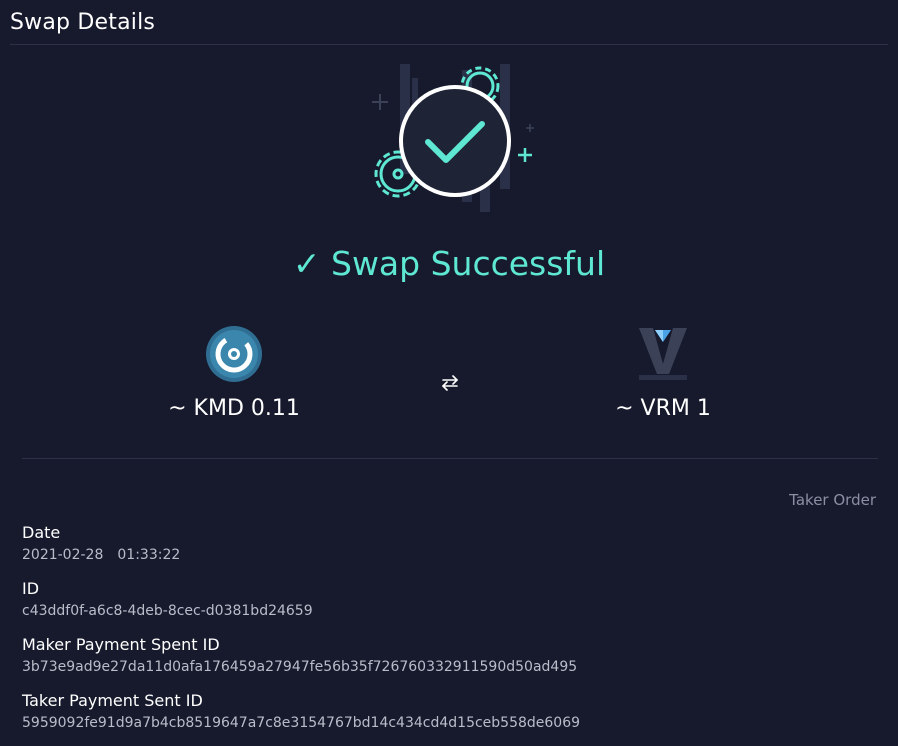  Describe the element at coordinates (41, 532) in the screenshot. I see `date-label: Date` at that location.